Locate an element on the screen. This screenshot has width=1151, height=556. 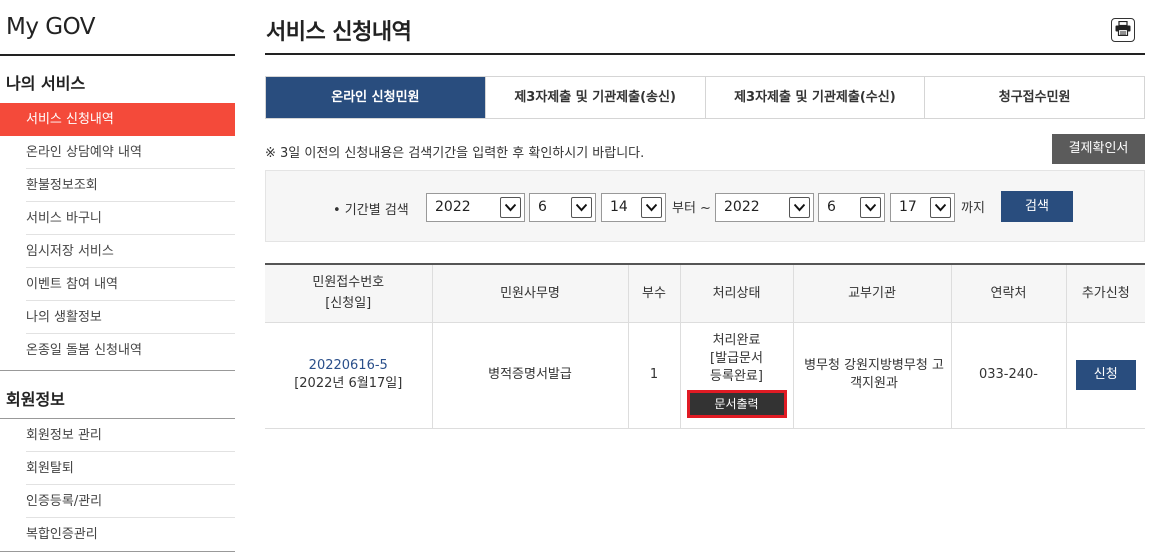
notice-text: ※ 3일 이전의 신청내용은 검색기간을 입력한 후 확인하시기 바랍니다. is located at coordinates (455, 153).